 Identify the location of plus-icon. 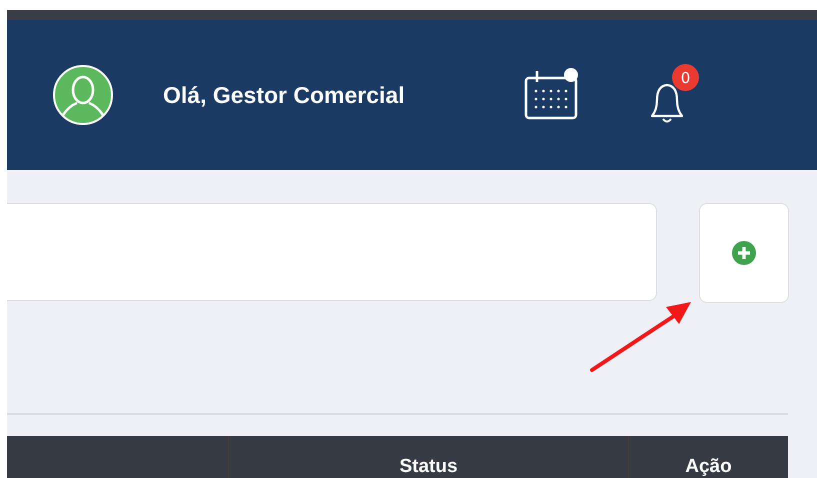
(744, 253).